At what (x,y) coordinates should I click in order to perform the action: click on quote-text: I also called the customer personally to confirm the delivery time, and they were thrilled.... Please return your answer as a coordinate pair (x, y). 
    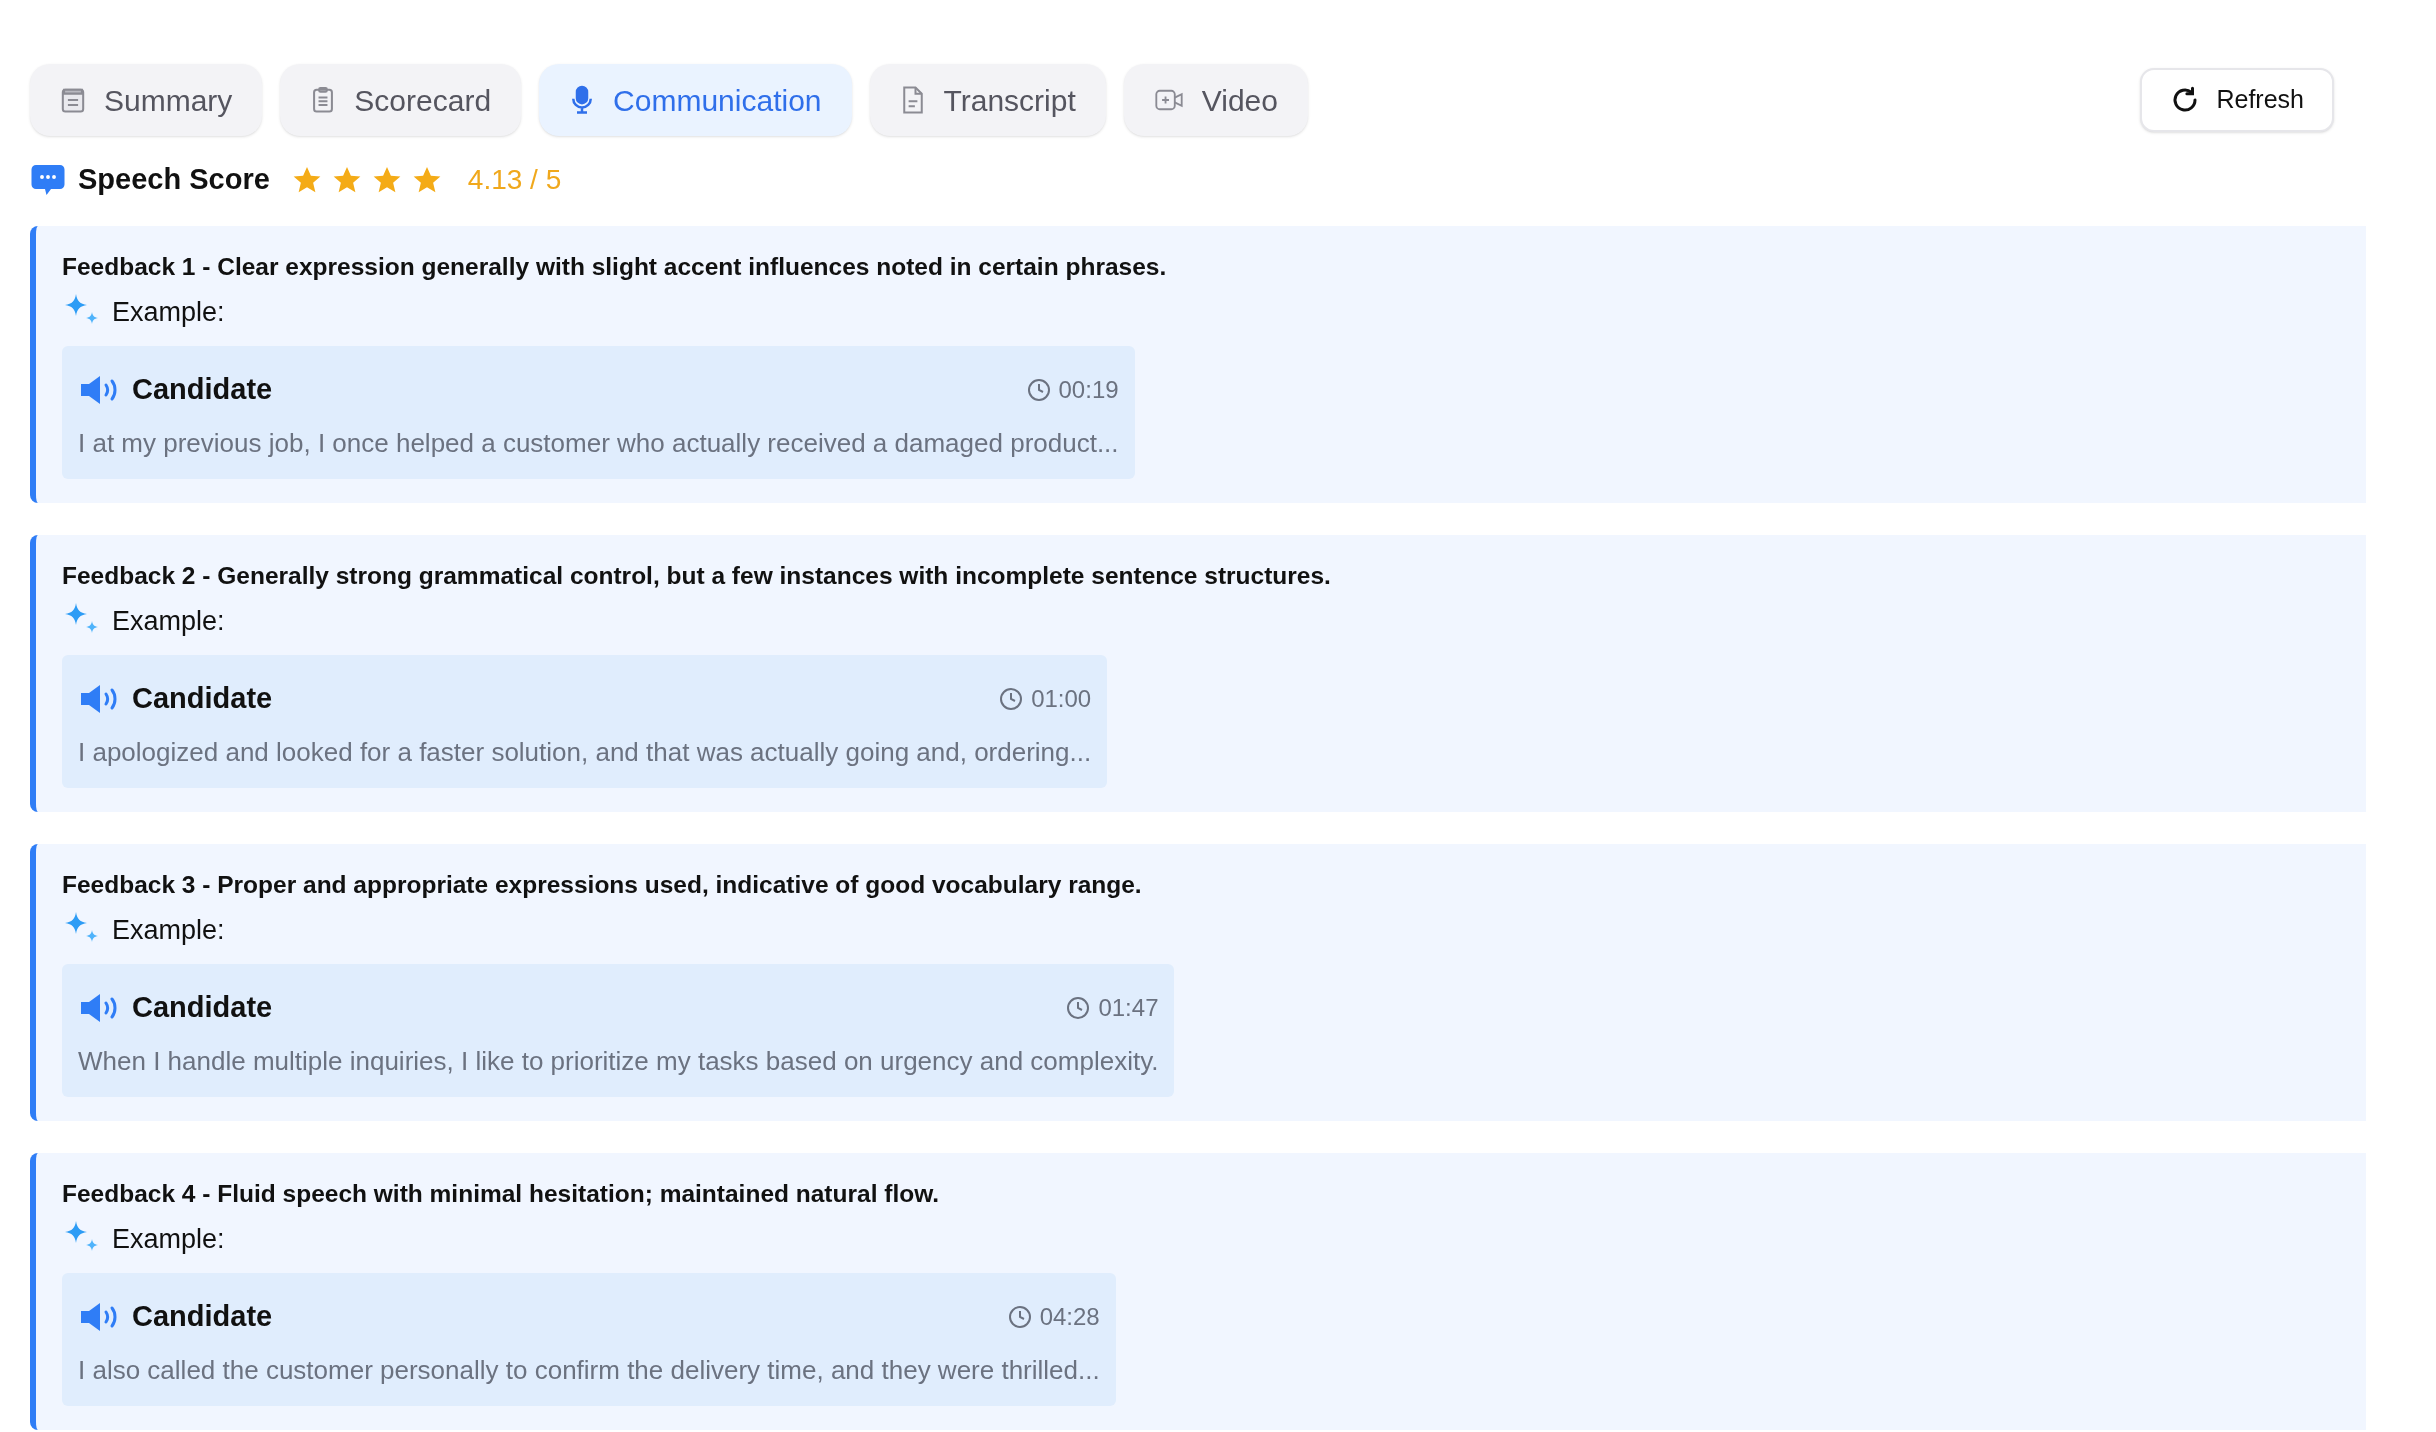
    Looking at the image, I should click on (589, 1370).